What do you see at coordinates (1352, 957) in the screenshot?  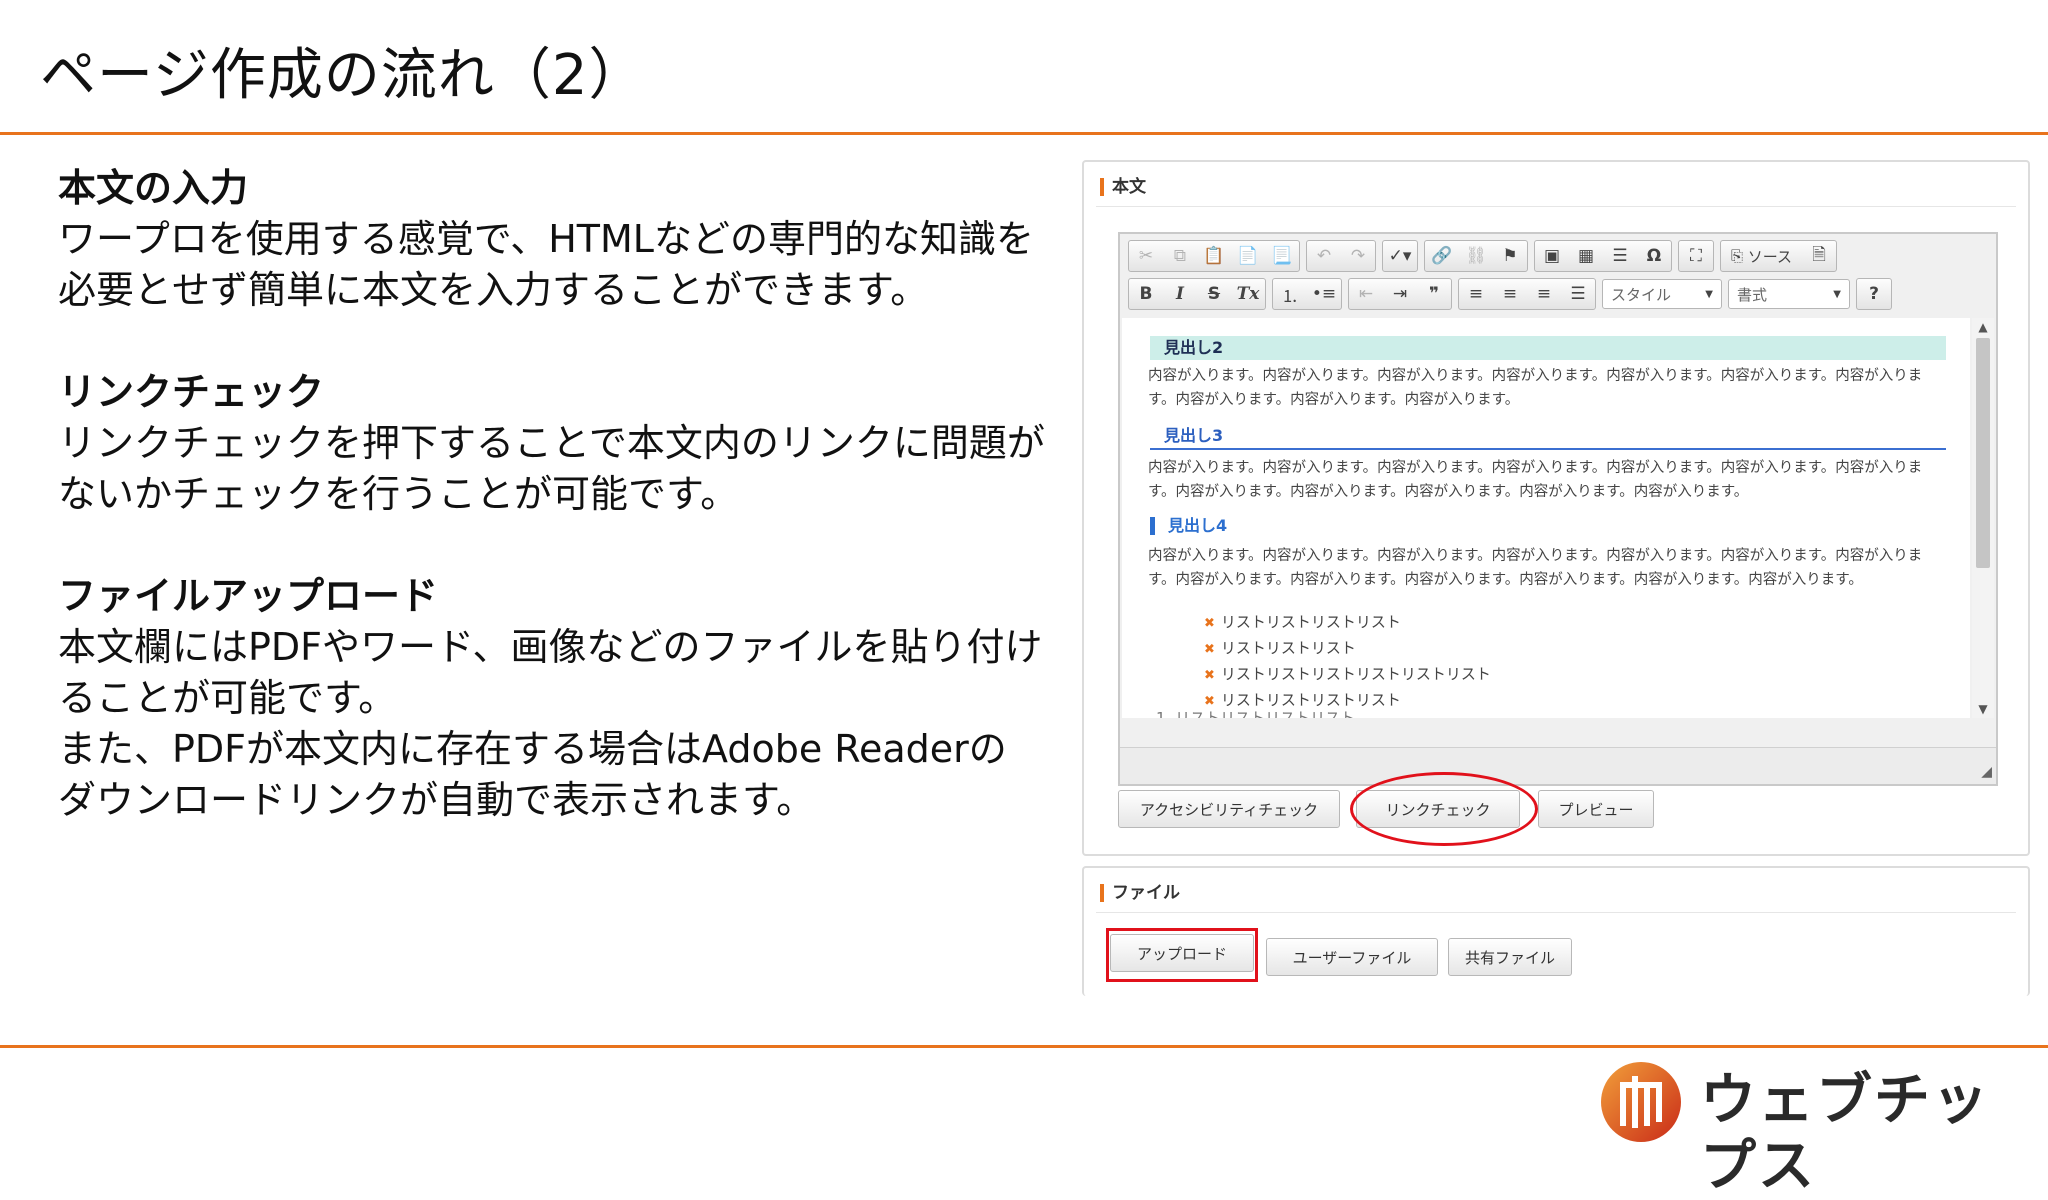 I see `user-file-button: ユーザーファイル` at bounding box center [1352, 957].